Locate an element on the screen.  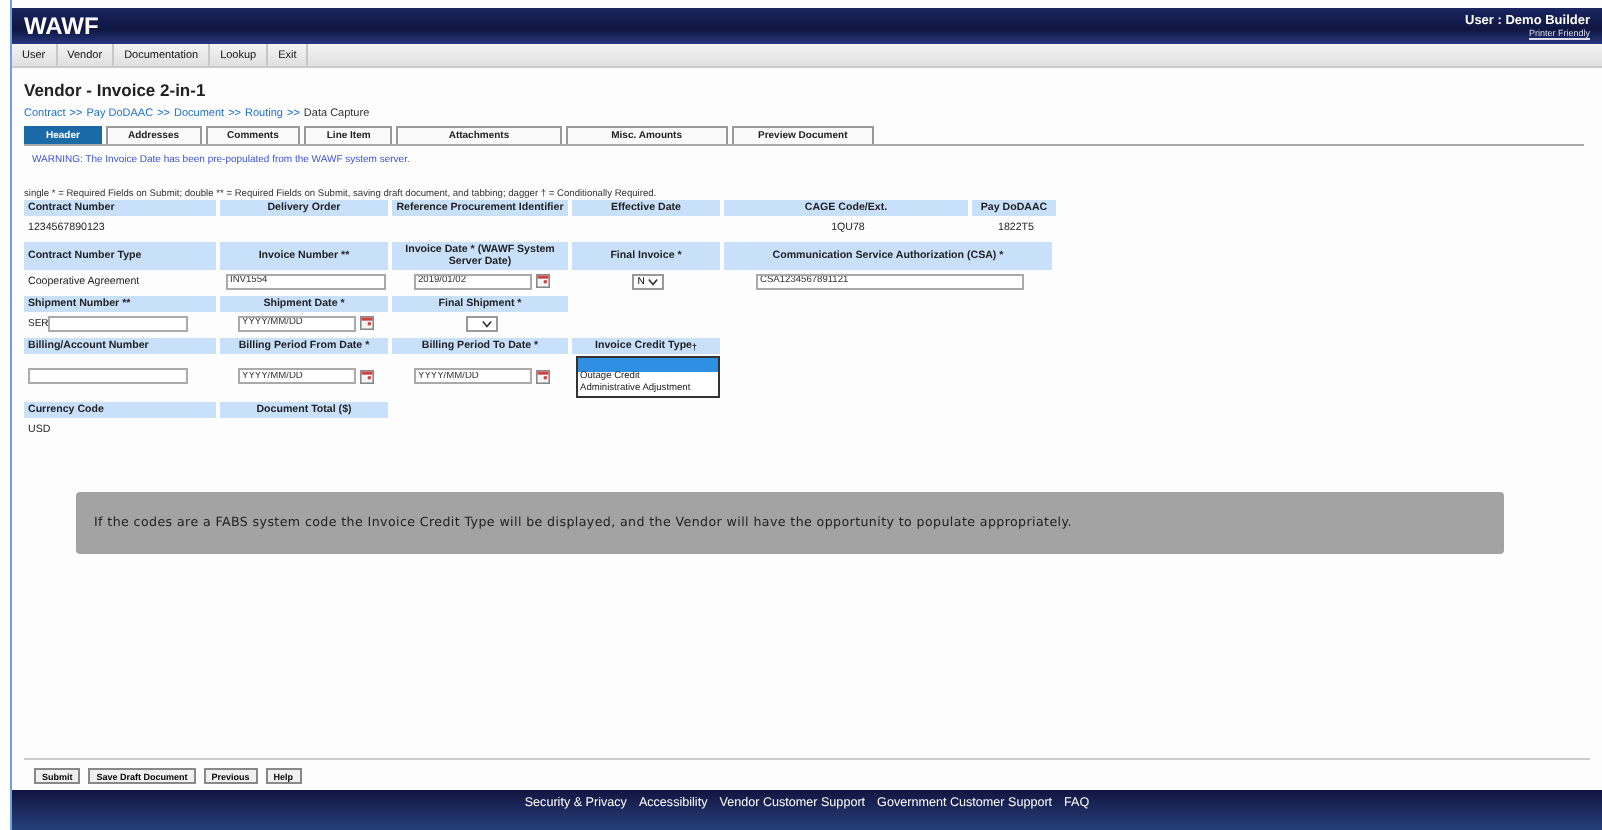
dropdown is located at coordinates (482, 323).